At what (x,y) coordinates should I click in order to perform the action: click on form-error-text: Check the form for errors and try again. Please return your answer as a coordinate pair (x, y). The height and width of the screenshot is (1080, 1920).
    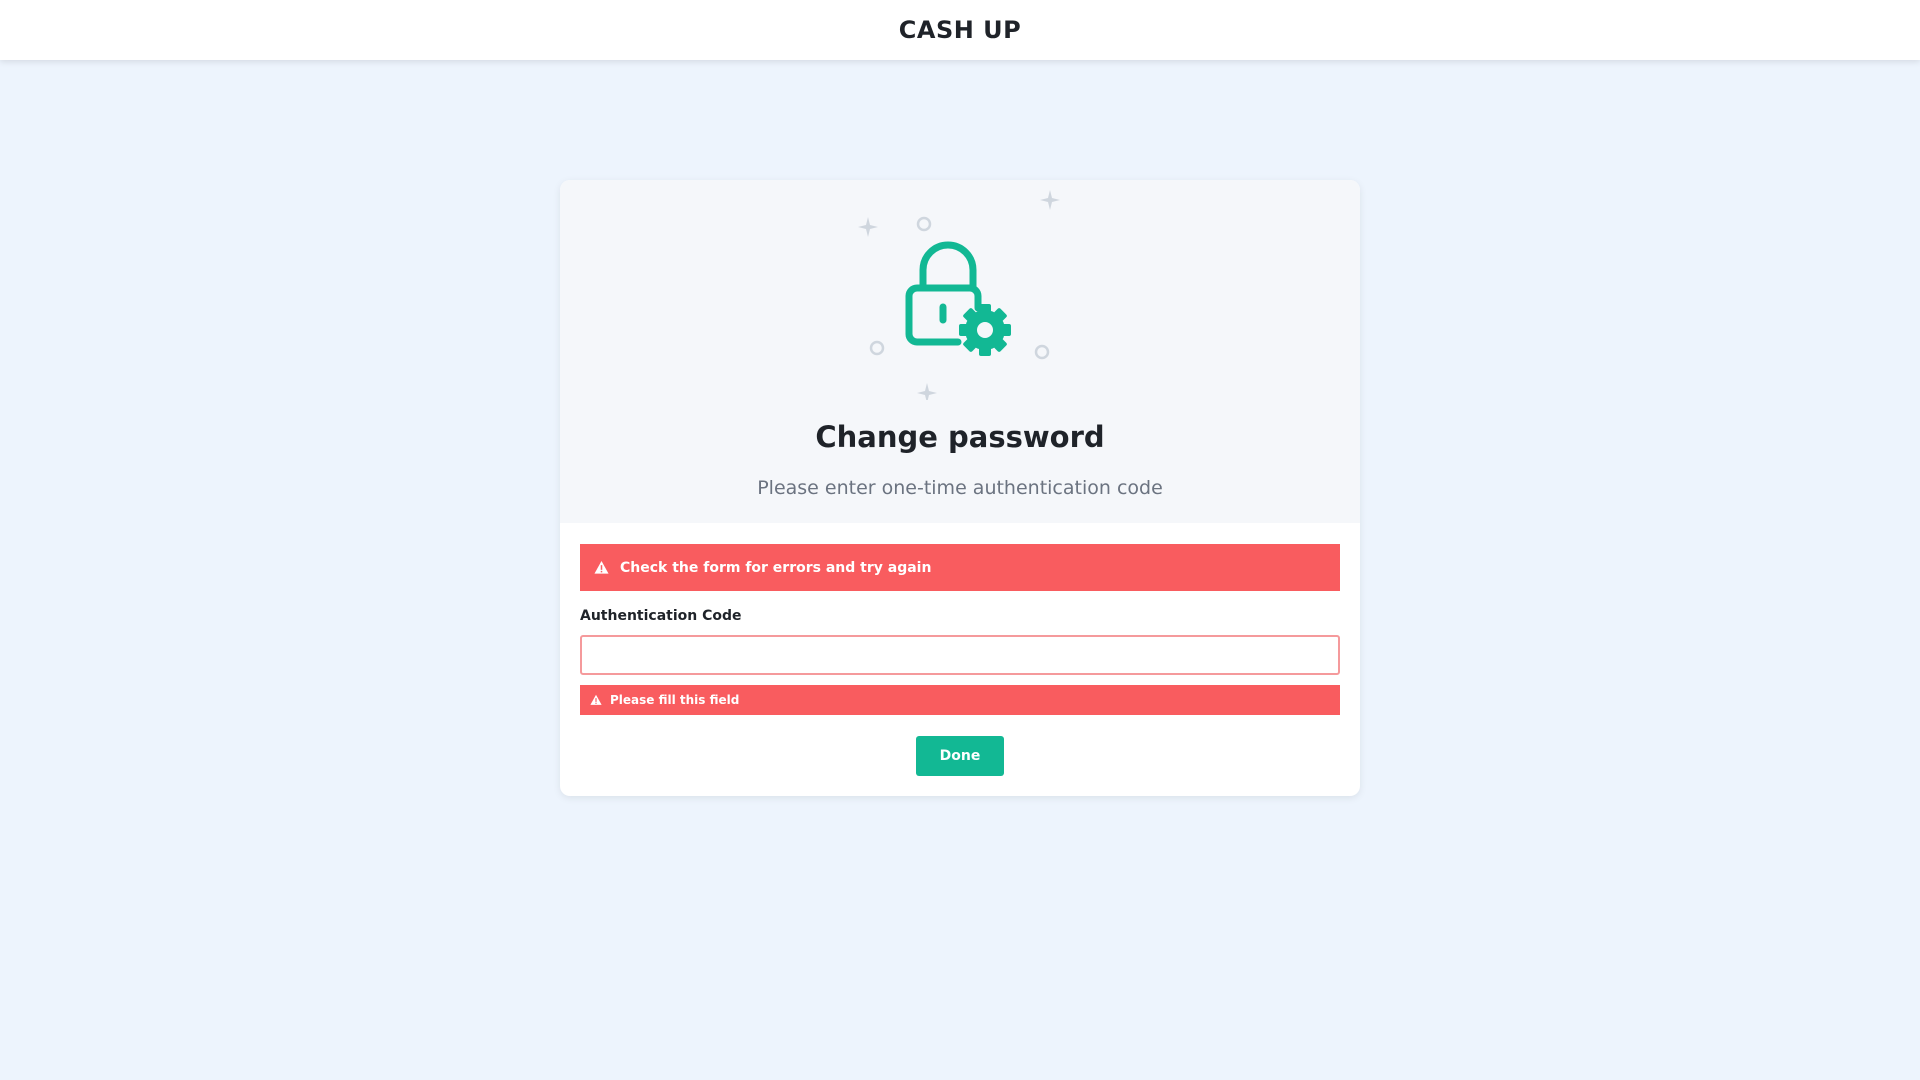
    Looking at the image, I should click on (776, 567).